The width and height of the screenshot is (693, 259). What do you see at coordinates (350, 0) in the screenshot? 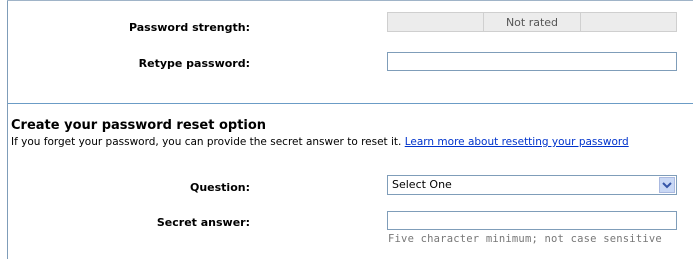
I see `top-frame-border` at bounding box center [350, 0].